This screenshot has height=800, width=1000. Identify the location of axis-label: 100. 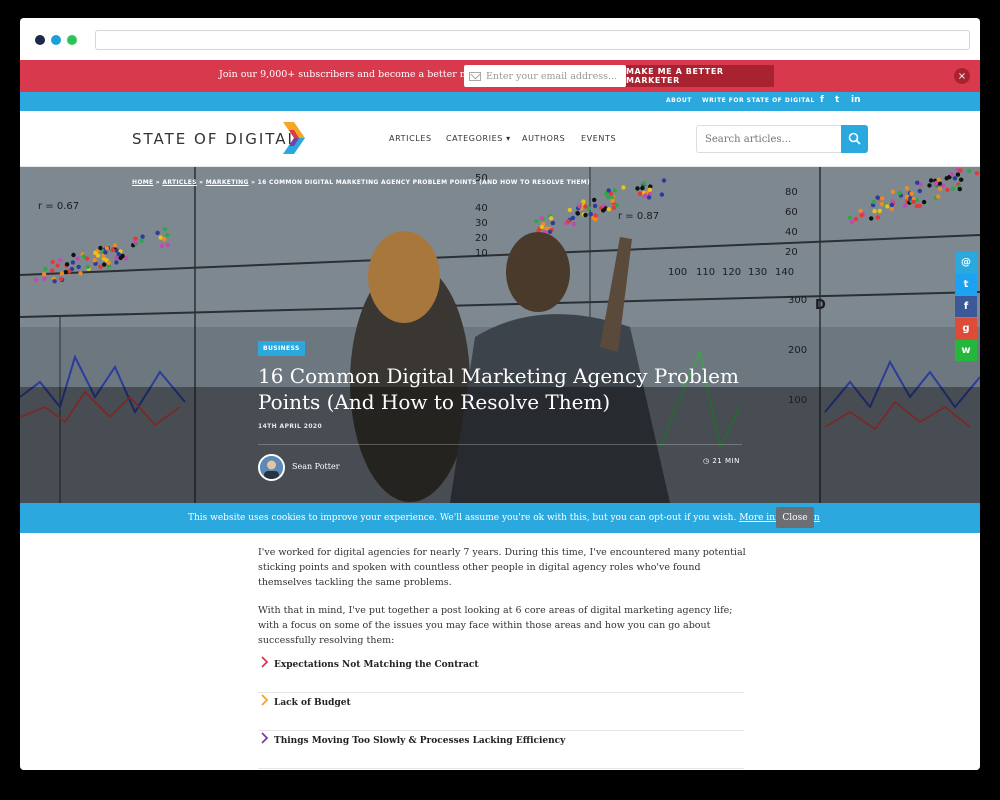
(677, 272).